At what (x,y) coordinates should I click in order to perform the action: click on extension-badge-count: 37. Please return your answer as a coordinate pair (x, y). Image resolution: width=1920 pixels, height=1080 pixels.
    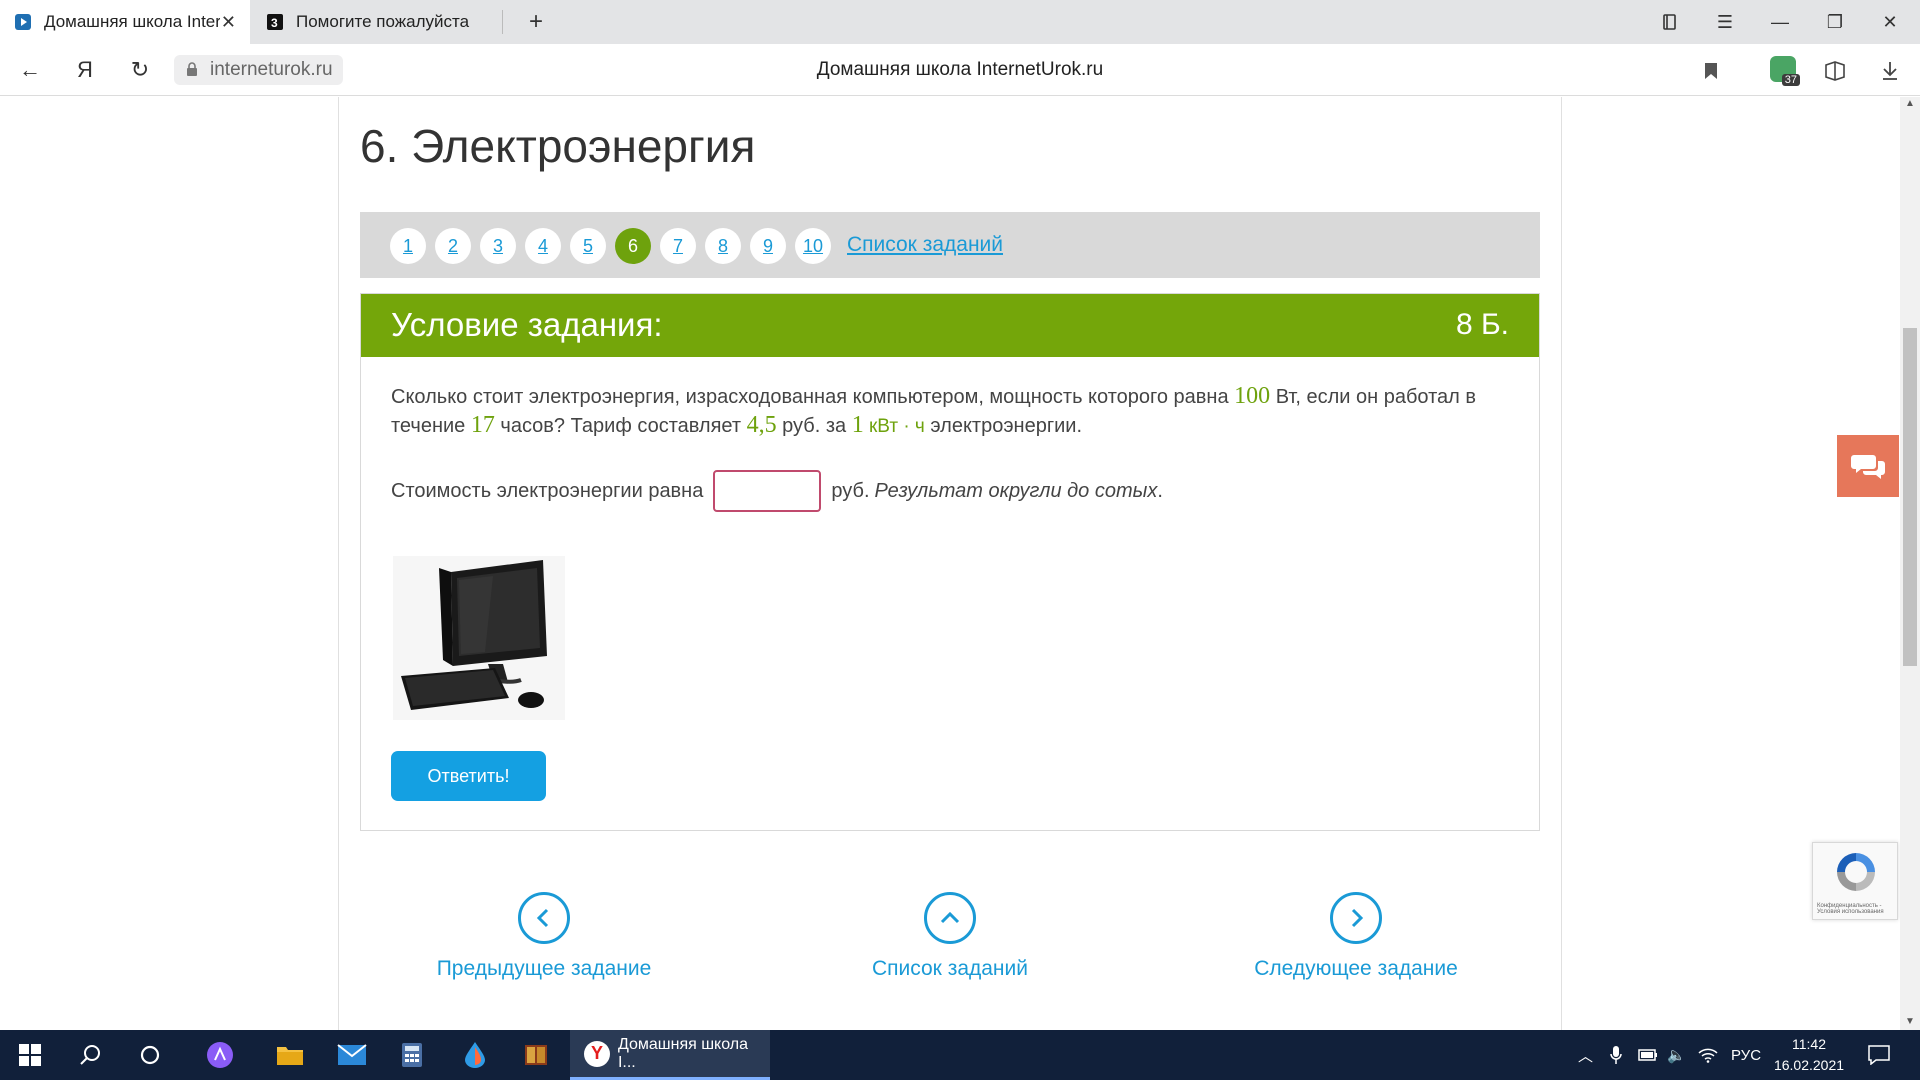
    Looking at the image, I should click on (1790, 80).